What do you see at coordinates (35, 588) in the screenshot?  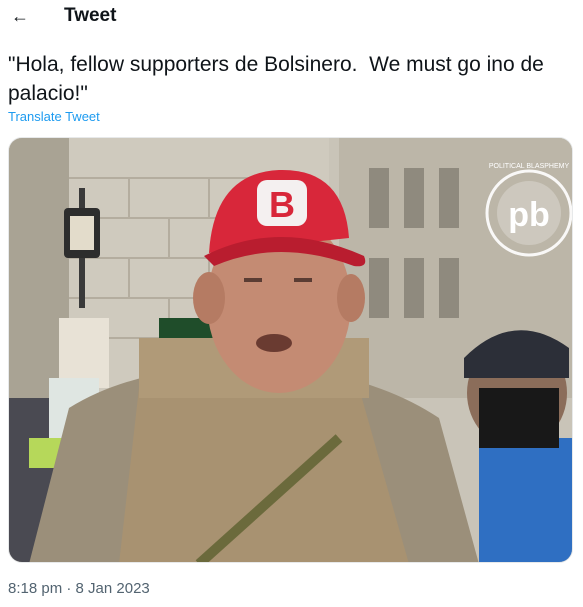 I see `tweet-time: 8:18 pm` at bounding box center [35, 588].